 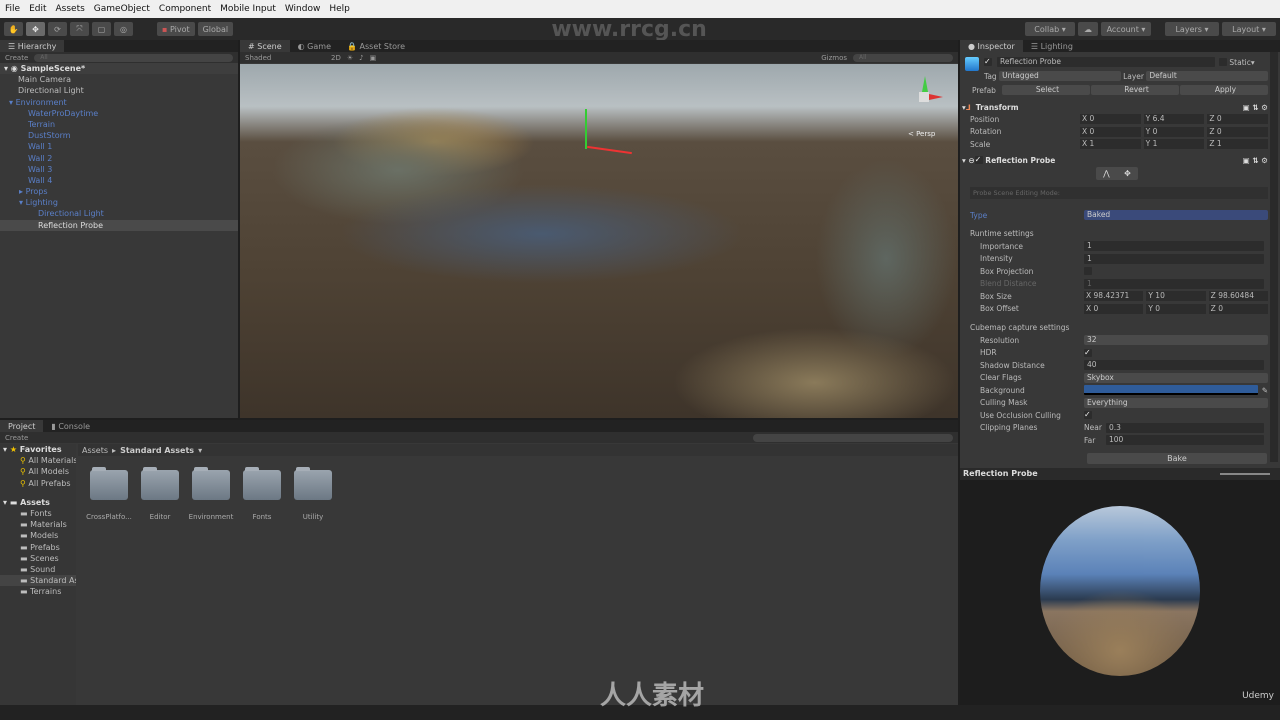 I want to click on asset-folder-item: ▬ Terrains, so click(x=38, y=591).